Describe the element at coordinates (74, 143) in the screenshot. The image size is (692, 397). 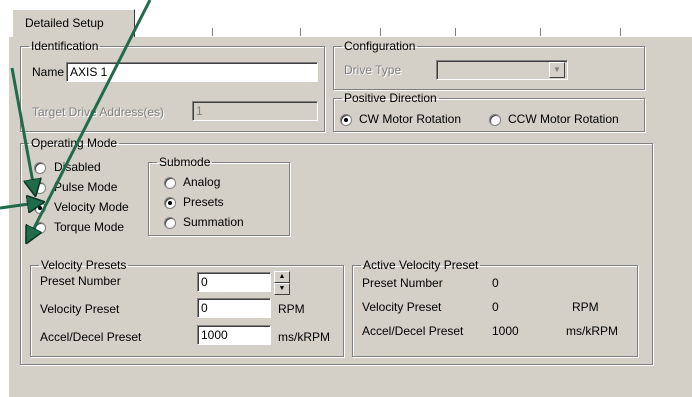
I see `operating-mode-legend: Operating Mode` at that location.